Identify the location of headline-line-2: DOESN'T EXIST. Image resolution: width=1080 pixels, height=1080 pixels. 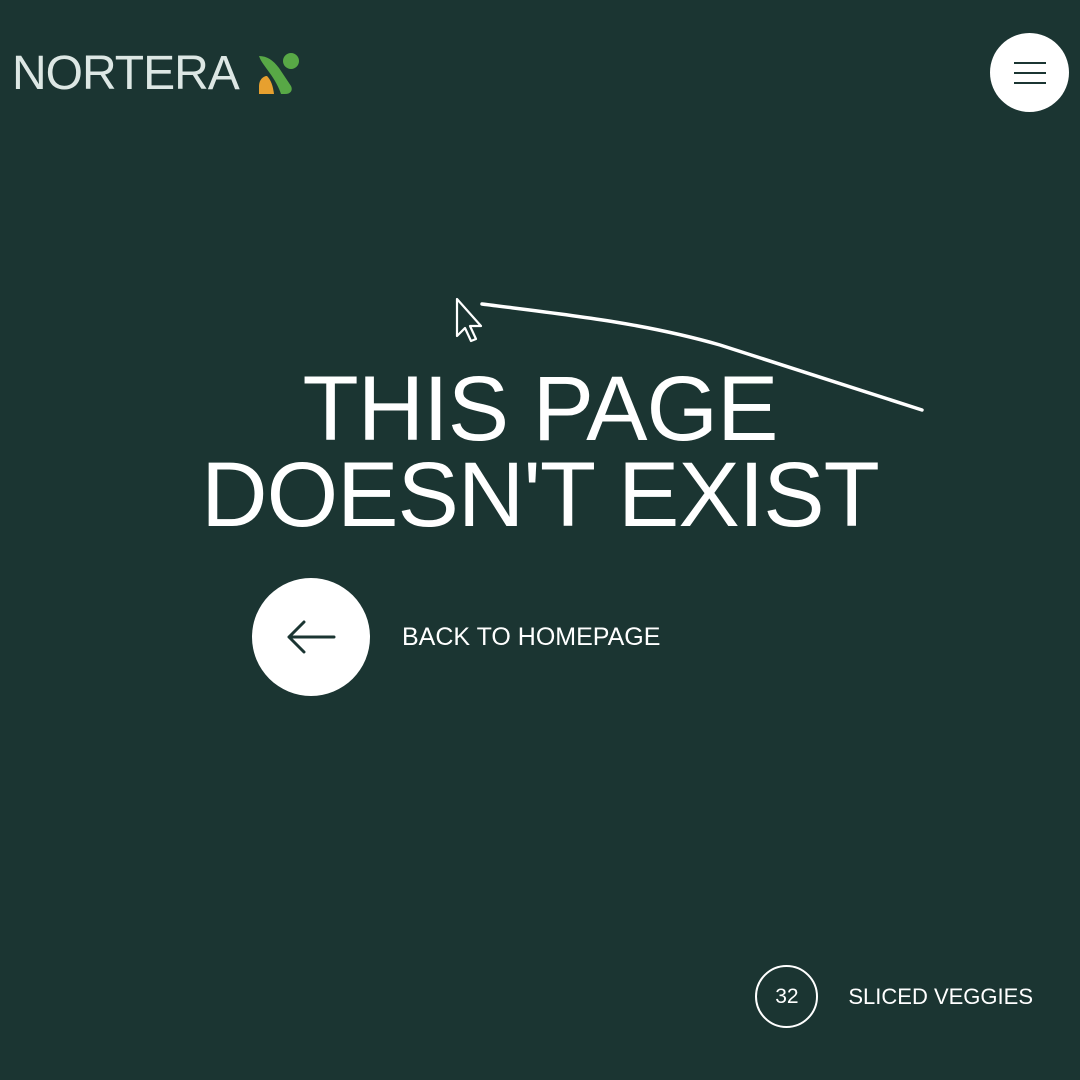
(540, 495).